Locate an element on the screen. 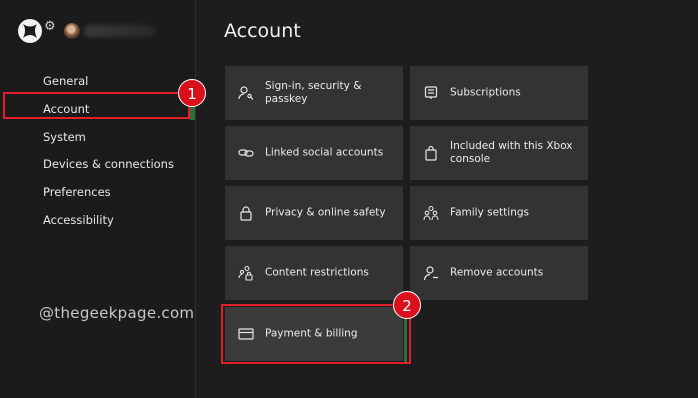 This screenshot has height=398, width=698. tile-included-with-console: Included with this Xbox console is located at coordinates (499, 153).